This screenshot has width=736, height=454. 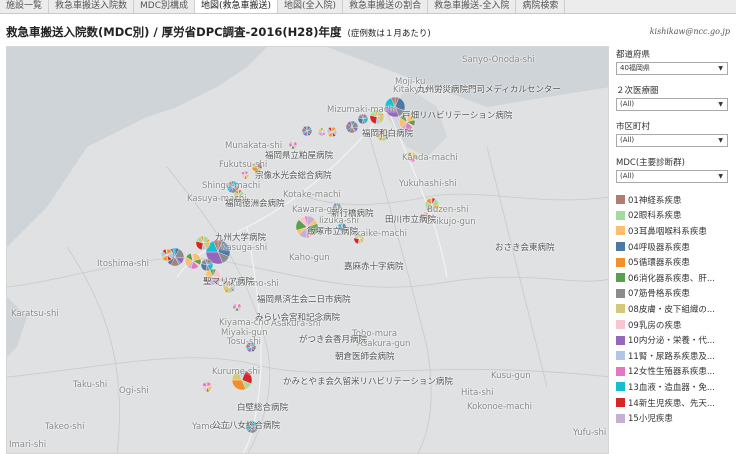 What do you see at coordinates (299, 155) in the screenshot?
I see `hospital-label: 福岡県立粕屋病院` at bounding box center [299, 155].